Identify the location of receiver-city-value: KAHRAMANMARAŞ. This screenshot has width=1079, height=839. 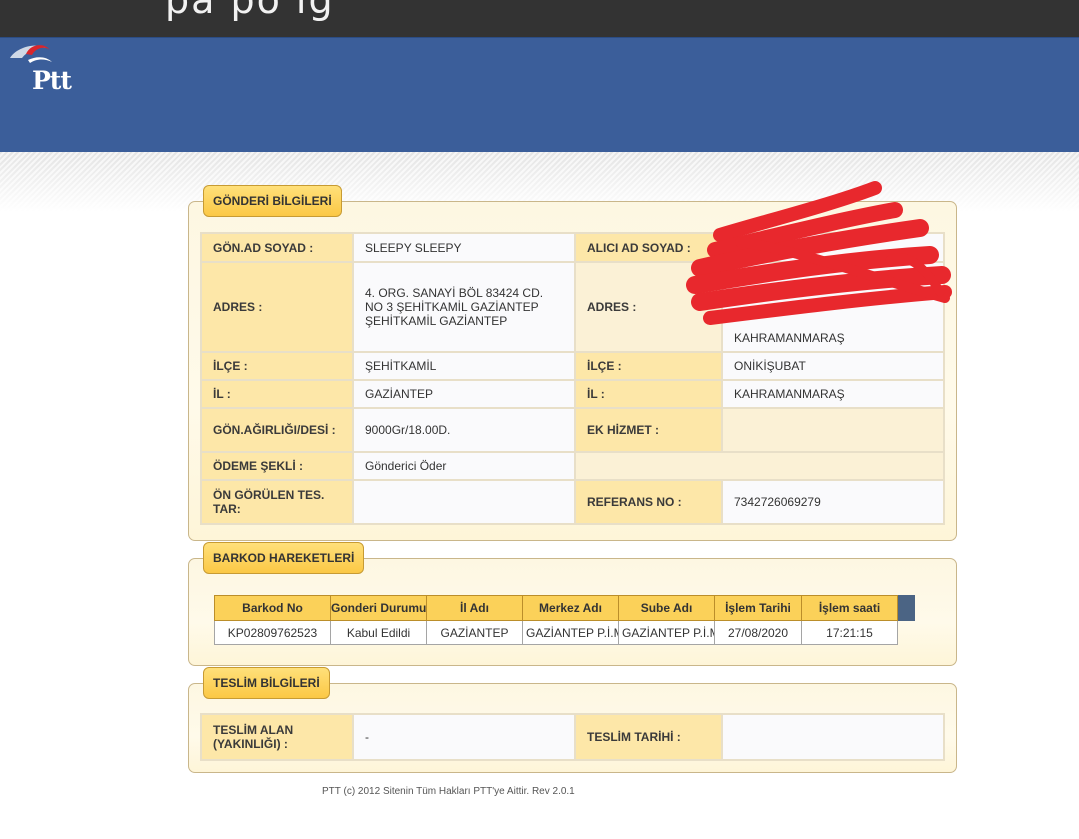
(833, 394).